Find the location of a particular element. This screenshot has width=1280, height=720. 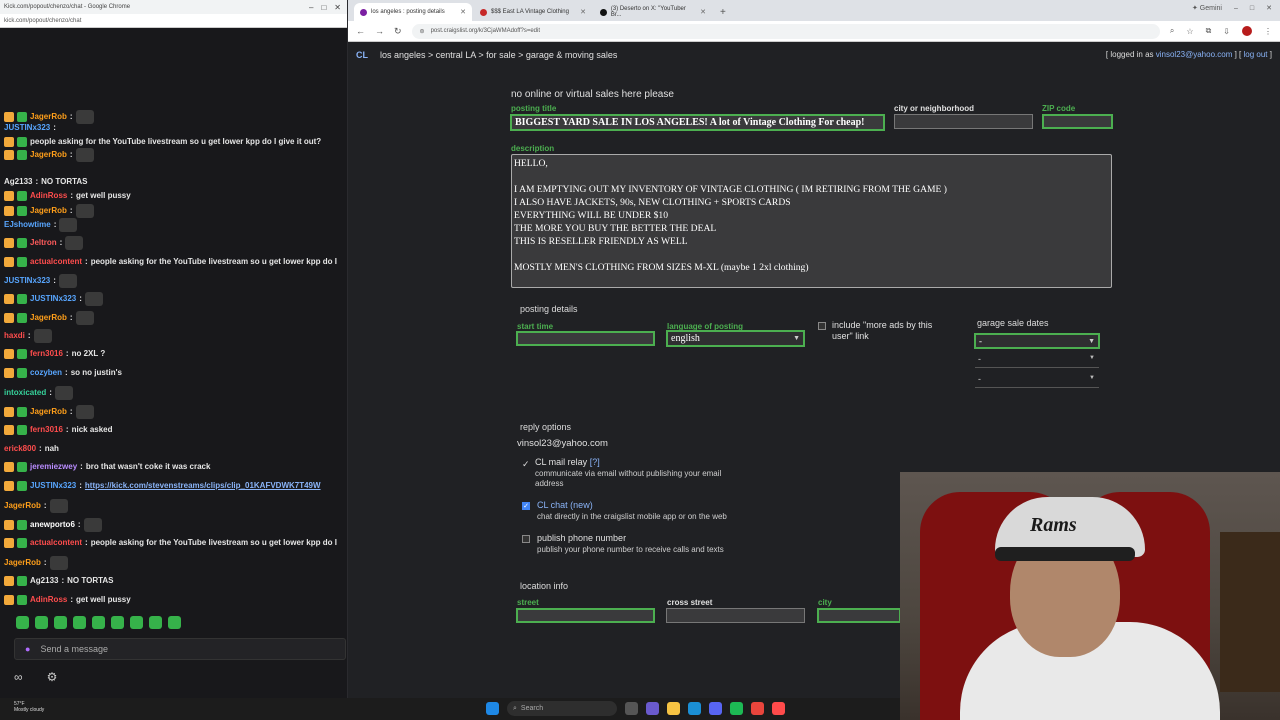

publish-phone-checkbox is located at coordinates (526, 539).